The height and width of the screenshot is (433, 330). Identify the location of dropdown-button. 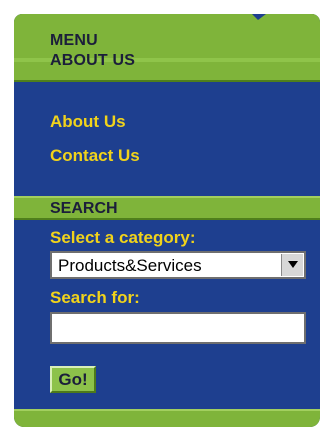
(292, 265).